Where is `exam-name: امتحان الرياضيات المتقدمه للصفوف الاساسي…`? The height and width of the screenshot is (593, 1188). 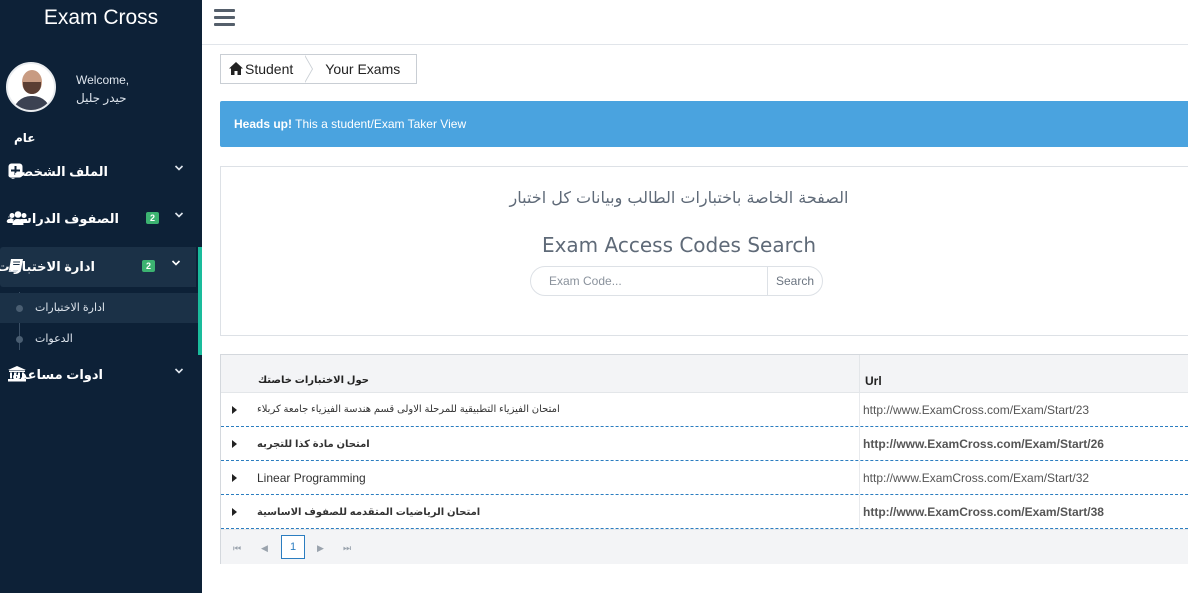 exam-name: امتحان الرياضيات المتقدمه للصفوف الاساسي… is located at coordinates (369, 512).